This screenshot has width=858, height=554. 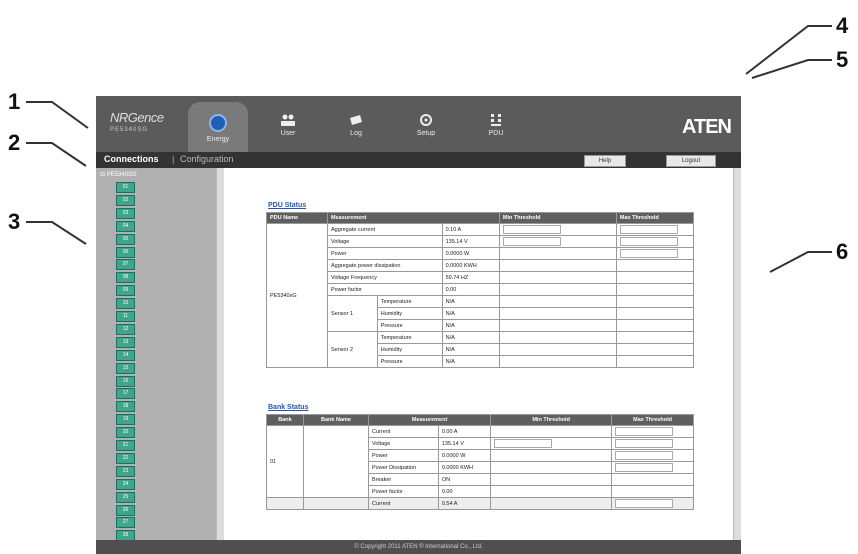 I want to click on sensor-row-label: Temperature, so click(x=409, y=301).